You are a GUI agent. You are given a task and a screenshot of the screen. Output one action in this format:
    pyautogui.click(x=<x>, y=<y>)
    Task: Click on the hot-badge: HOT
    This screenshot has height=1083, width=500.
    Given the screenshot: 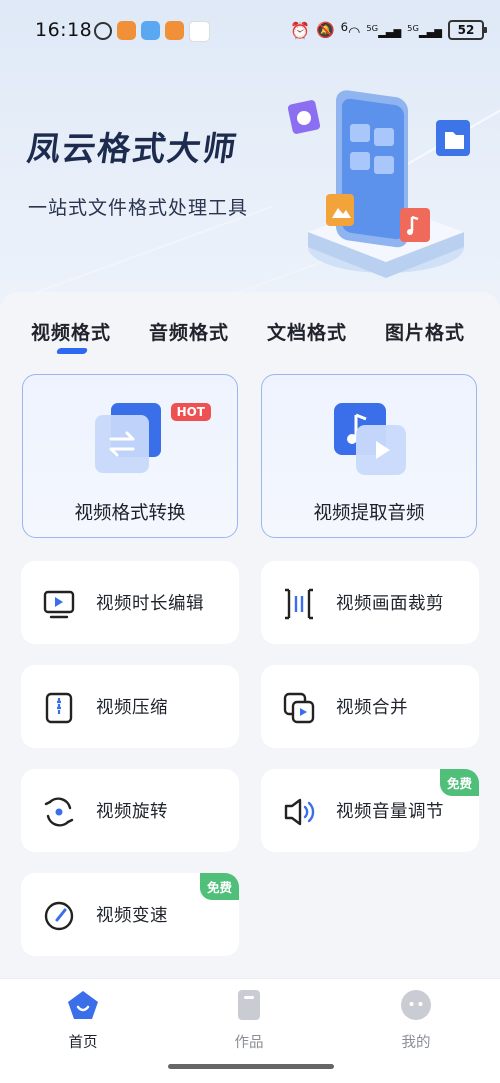 What is the action you would take?
    pyautogui.click(x=190, y=412)
    